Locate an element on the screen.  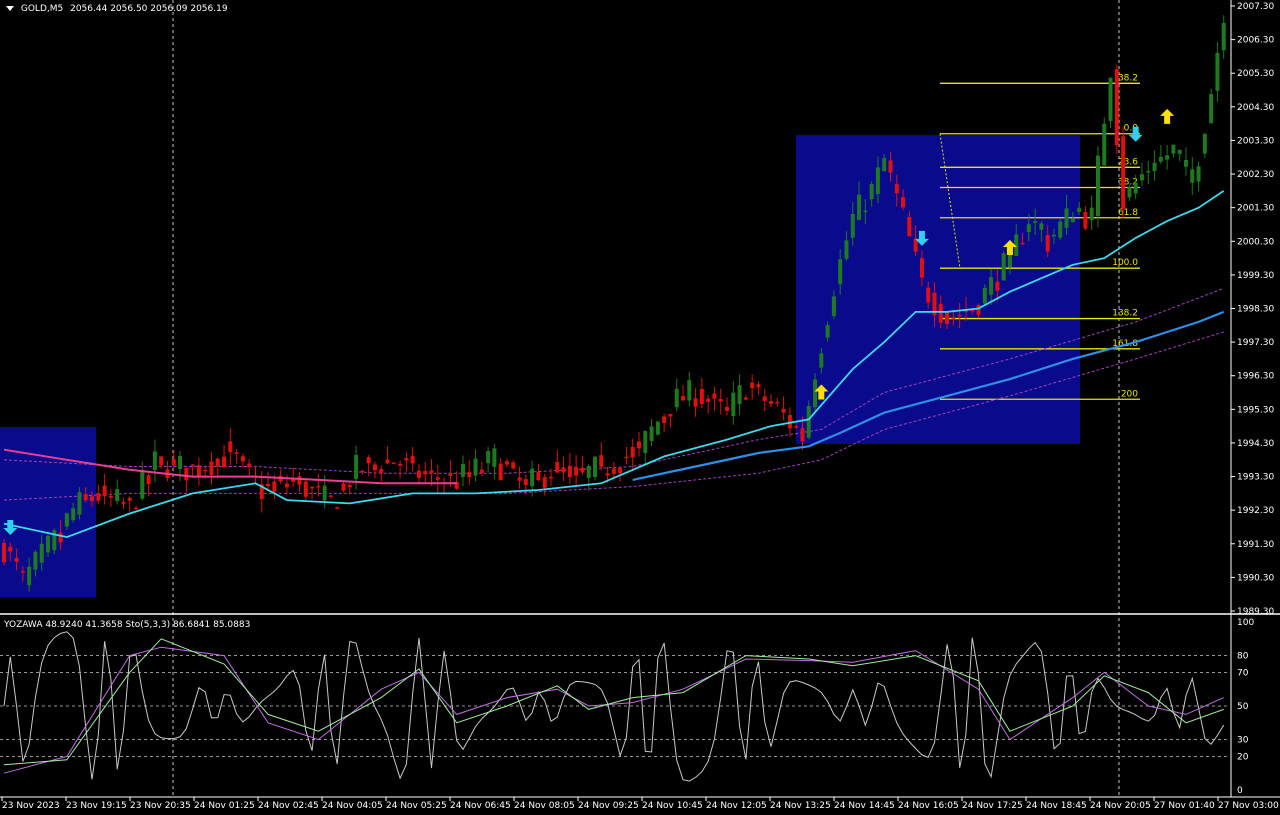
time-tick-label: 27 Nov 03:00 is located at coordinates (1248, 806).